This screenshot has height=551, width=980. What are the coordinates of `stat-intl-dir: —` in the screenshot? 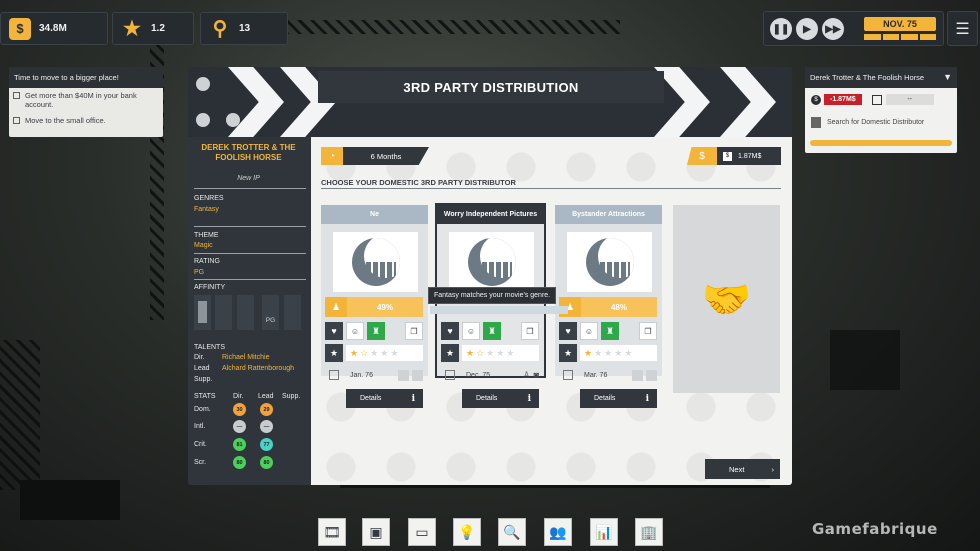 It's located at (239, 426).